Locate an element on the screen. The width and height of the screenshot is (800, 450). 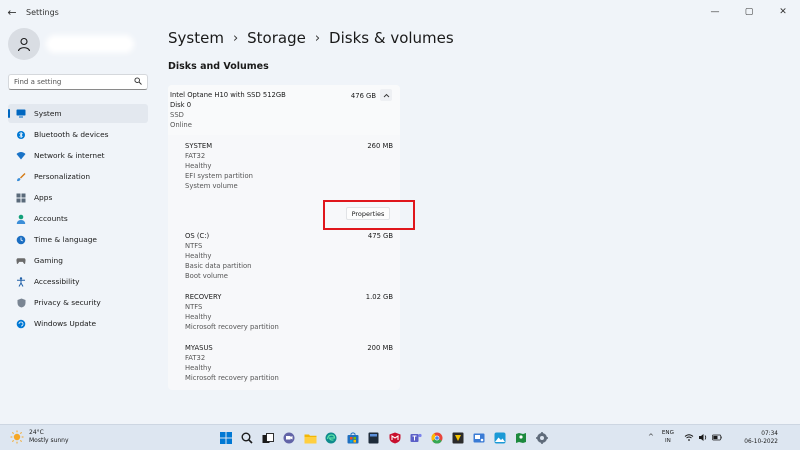
volume-detail: NTFS is located at coordinates (194, 246).